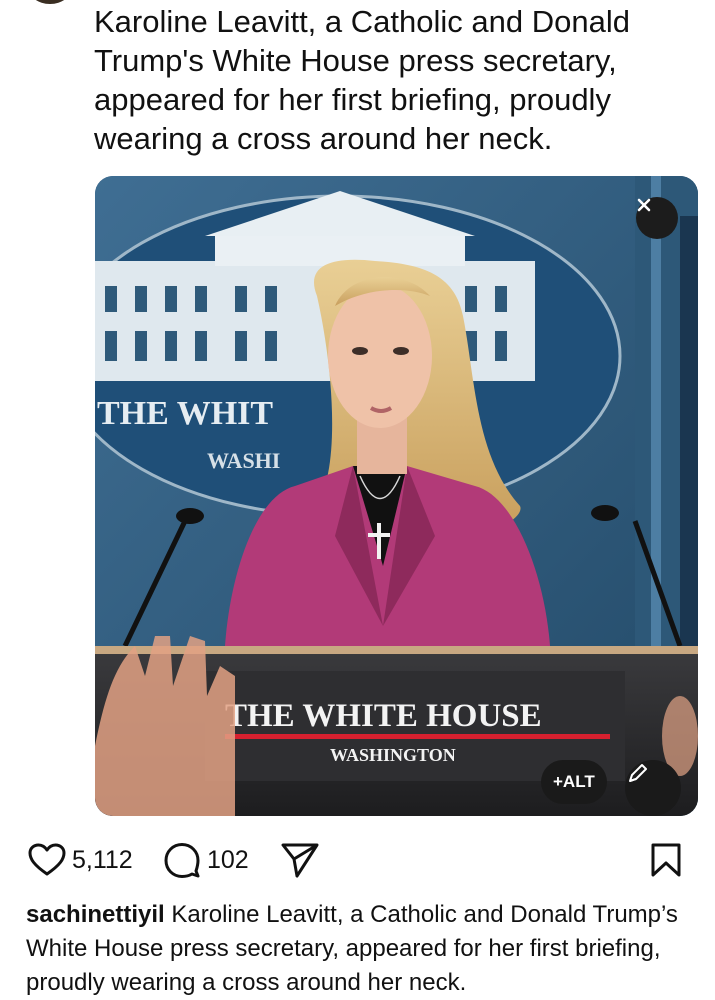 This screenshot has width=715, height=1000. Describe the element at coordinates (383, 716) in the screenshot. I see `podium-title: THE WHITE HOUSE` at that location.